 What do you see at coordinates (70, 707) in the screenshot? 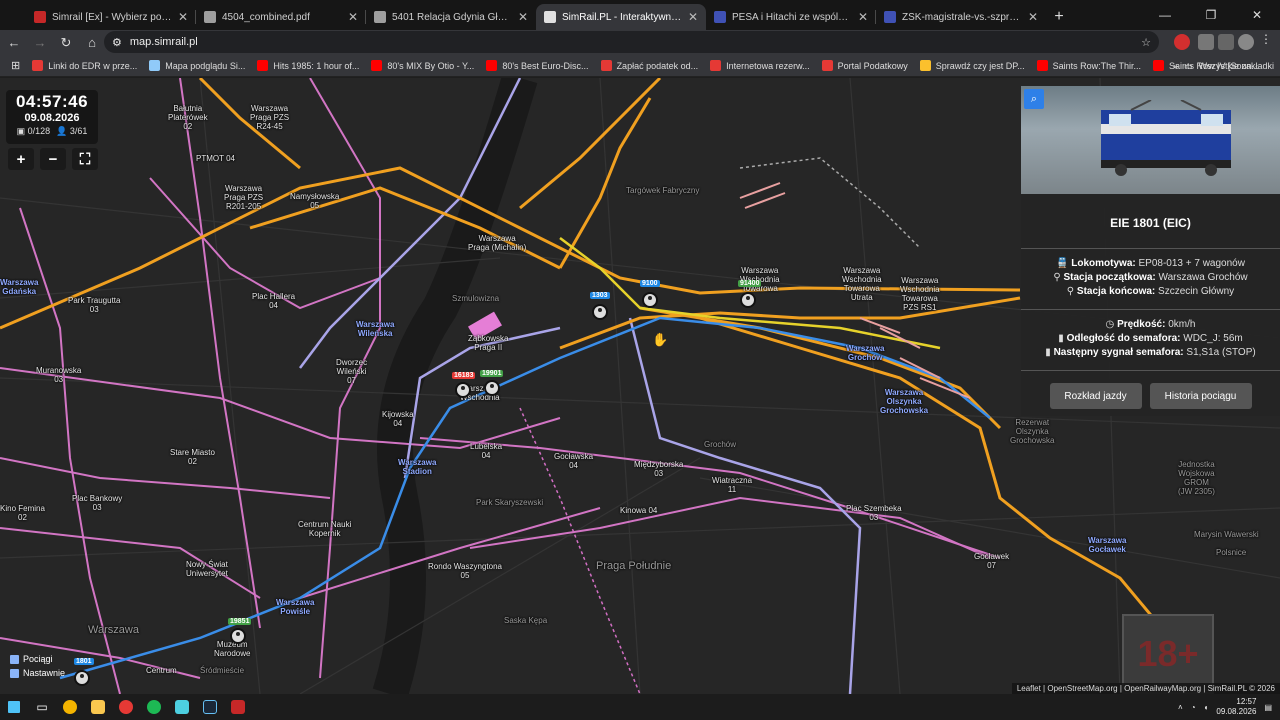
I see `chrome-icon` at bounding box center [70, 707].